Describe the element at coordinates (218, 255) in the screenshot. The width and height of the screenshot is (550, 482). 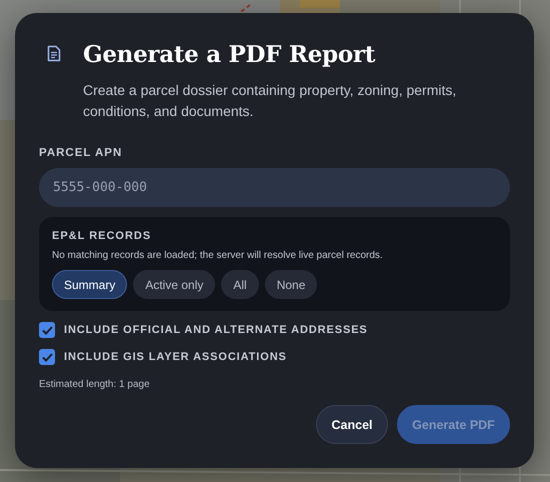
I see `records-note: No matching records are loaded; the server will resolve live parcel records.` at that location.